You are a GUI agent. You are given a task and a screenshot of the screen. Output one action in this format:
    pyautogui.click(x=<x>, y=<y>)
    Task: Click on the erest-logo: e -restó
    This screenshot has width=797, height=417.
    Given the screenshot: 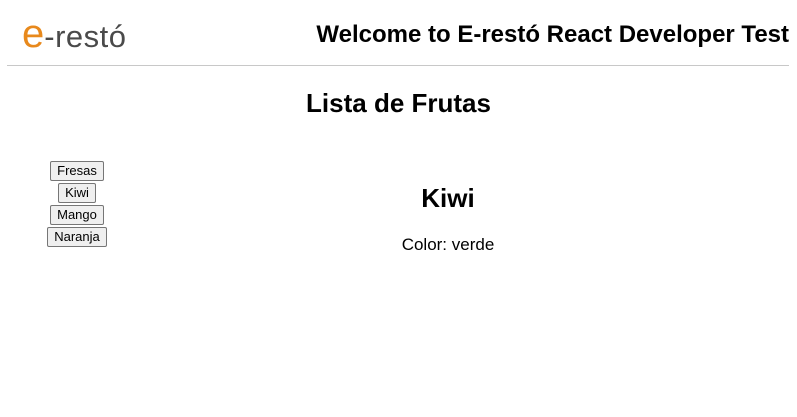 What is the action you would take?
    pyautogui.click(x=74, y=34)
    